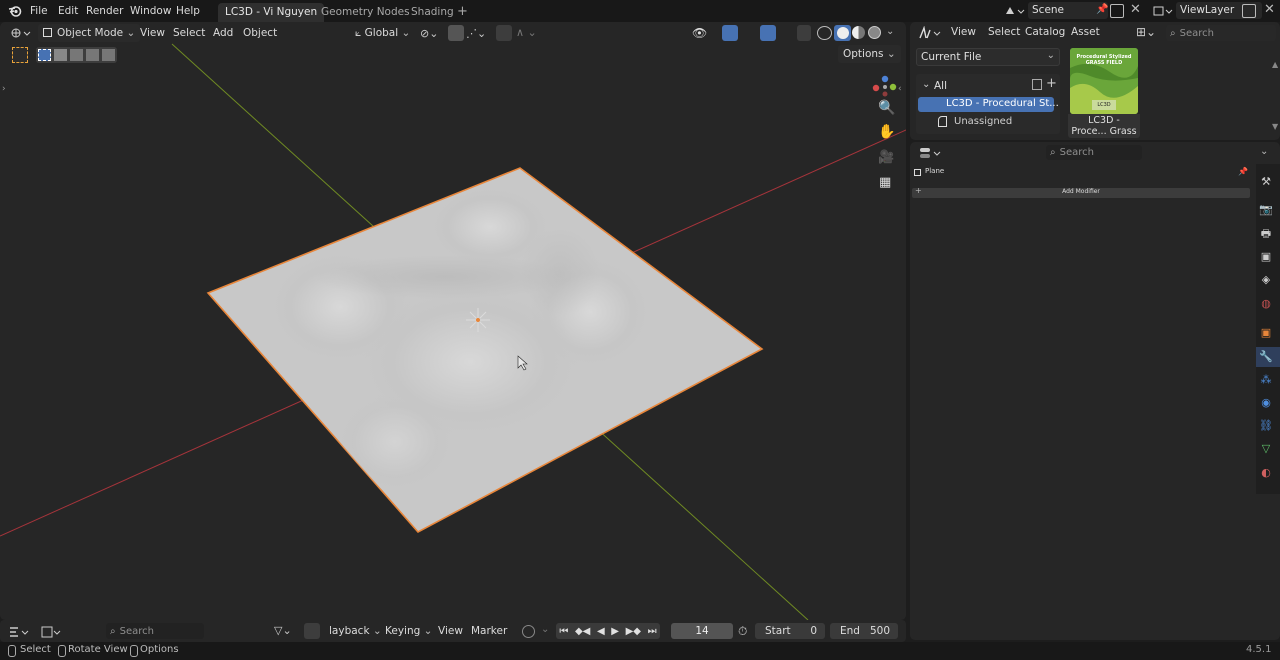  What do you see at coordinates (1163, 11) in the screenshot?
I see `view-layer-icon` at bounding box center [1163, 11].